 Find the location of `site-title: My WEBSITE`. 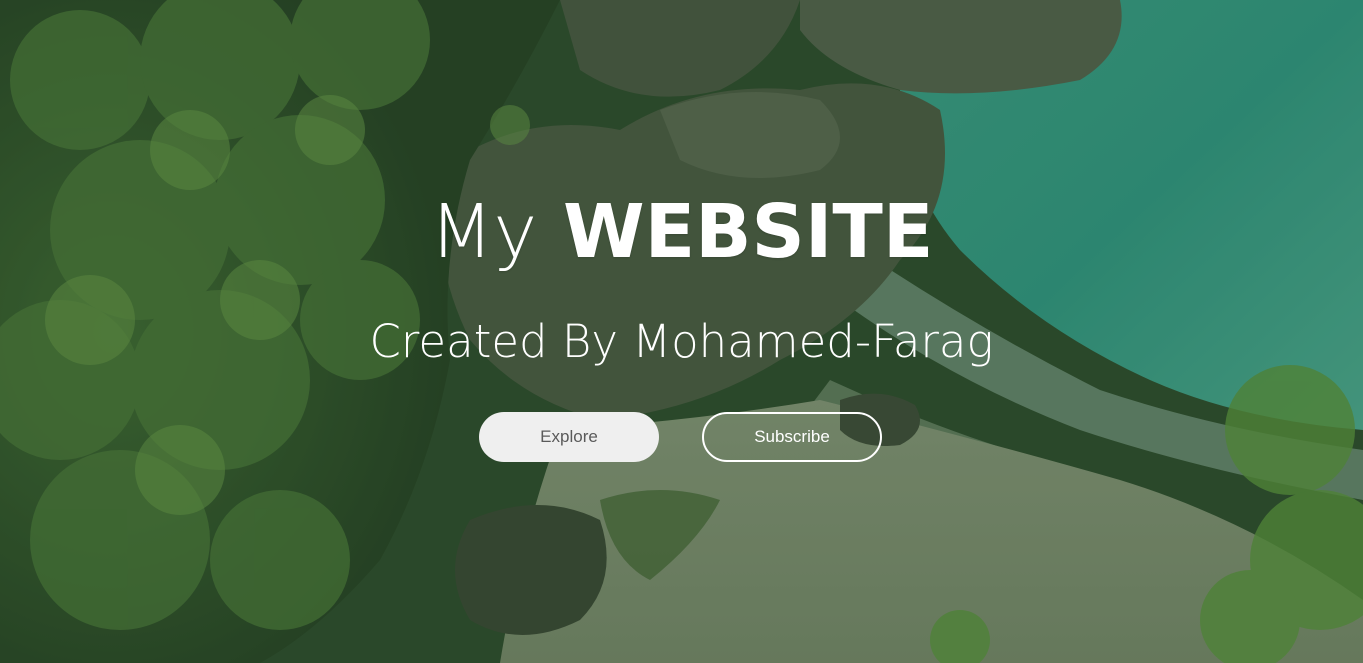

site-title: My WEBSITE is located at coordinates (681, 232).